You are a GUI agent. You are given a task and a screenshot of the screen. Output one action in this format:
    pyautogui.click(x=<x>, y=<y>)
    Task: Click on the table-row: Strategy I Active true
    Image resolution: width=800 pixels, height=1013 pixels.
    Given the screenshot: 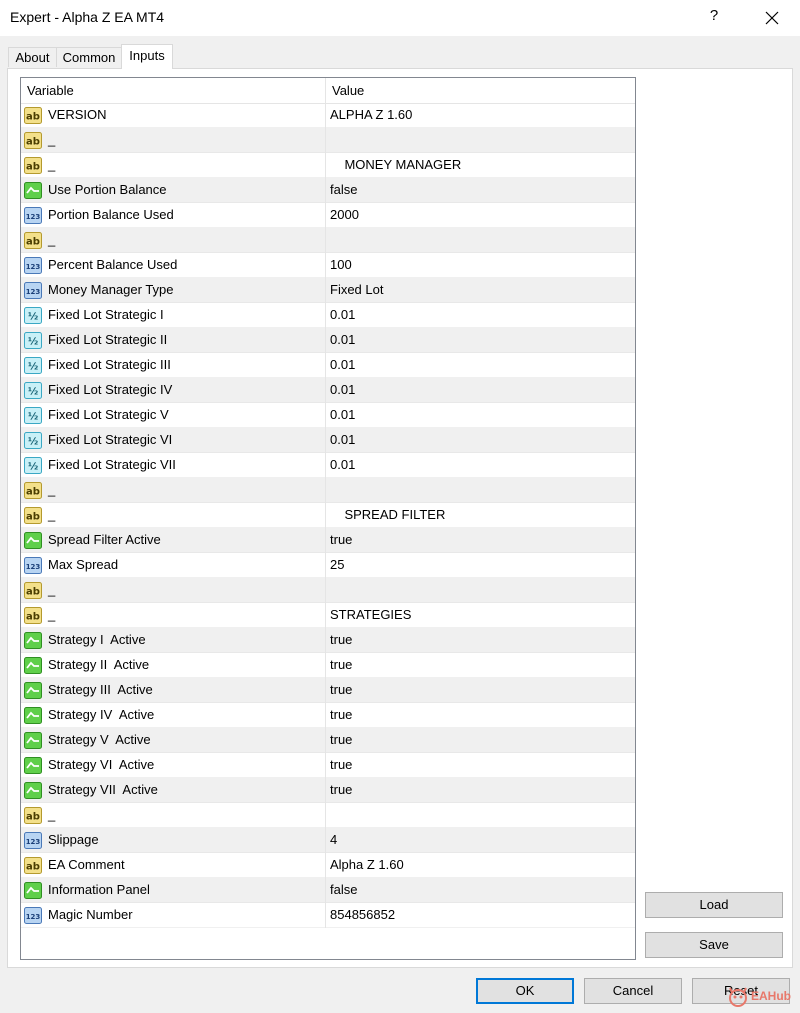 What is the action you would take?
    pyautogui.click(x=328, y=640)
    